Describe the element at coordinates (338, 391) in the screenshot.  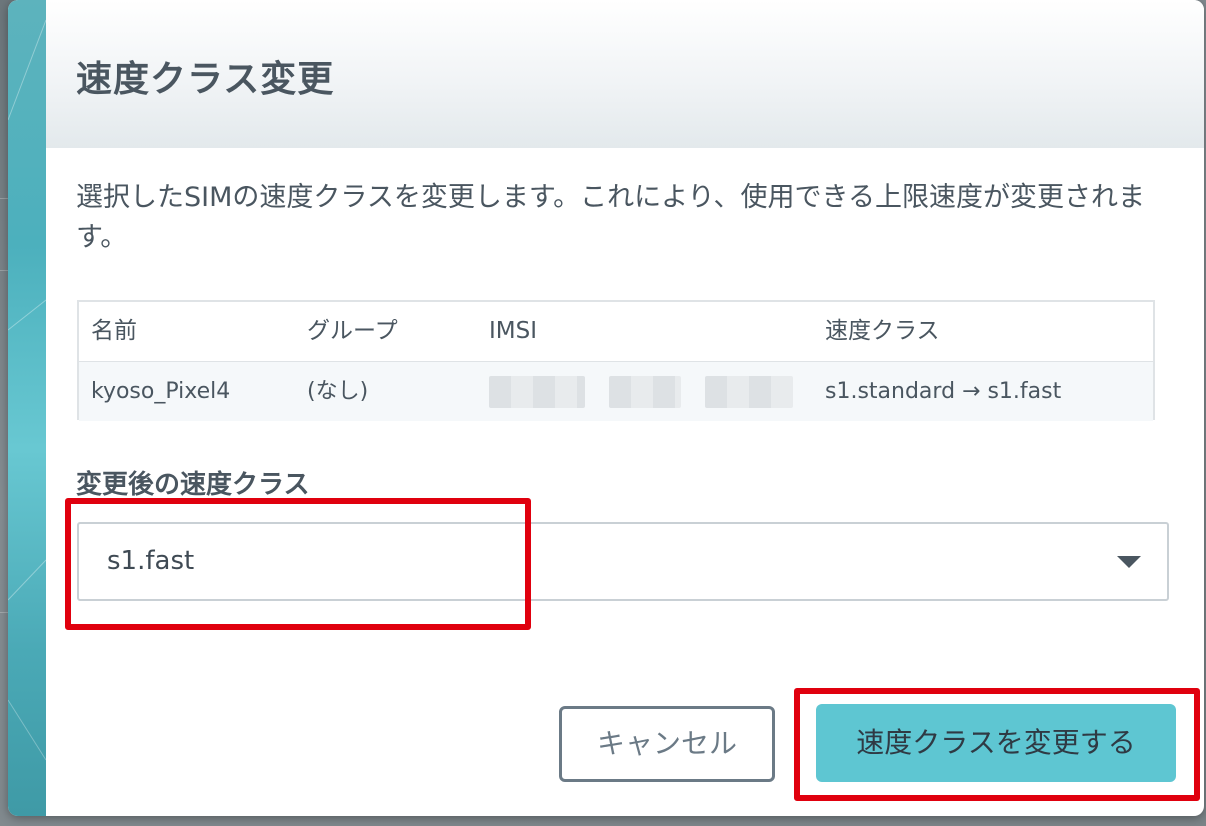
I see `sim-group-cell: (なし)` at that location.